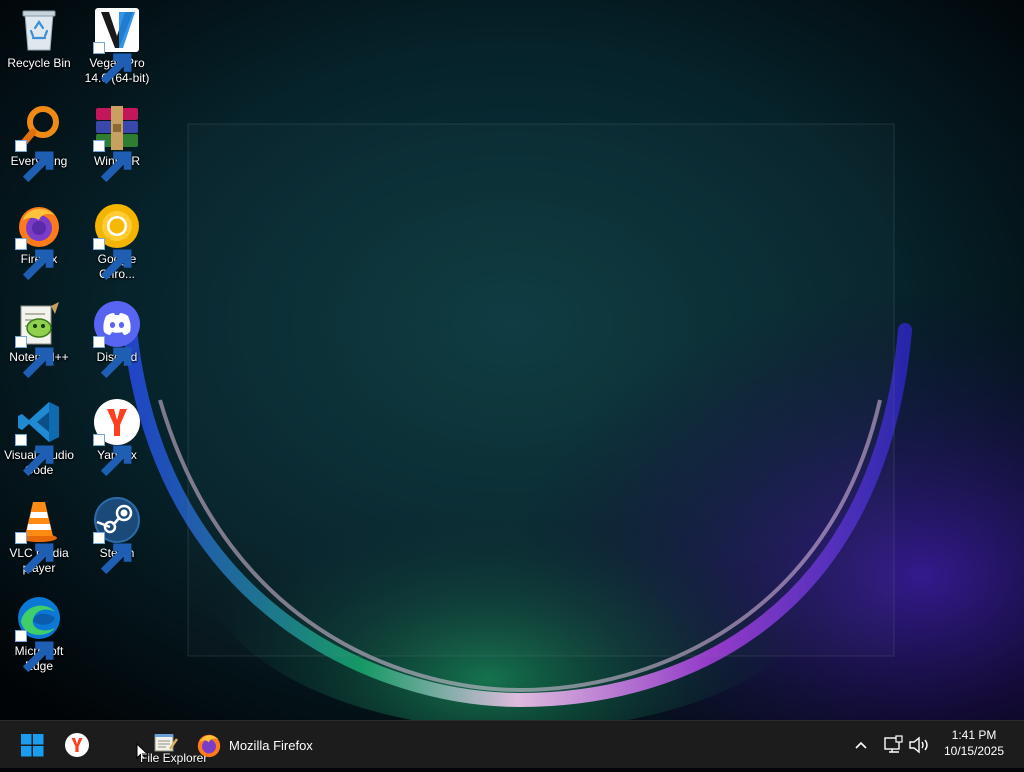 This screenshot has height=772, width=1024. I want to click on desktop-icon-winrar: WinRAR, so click(117, 143).